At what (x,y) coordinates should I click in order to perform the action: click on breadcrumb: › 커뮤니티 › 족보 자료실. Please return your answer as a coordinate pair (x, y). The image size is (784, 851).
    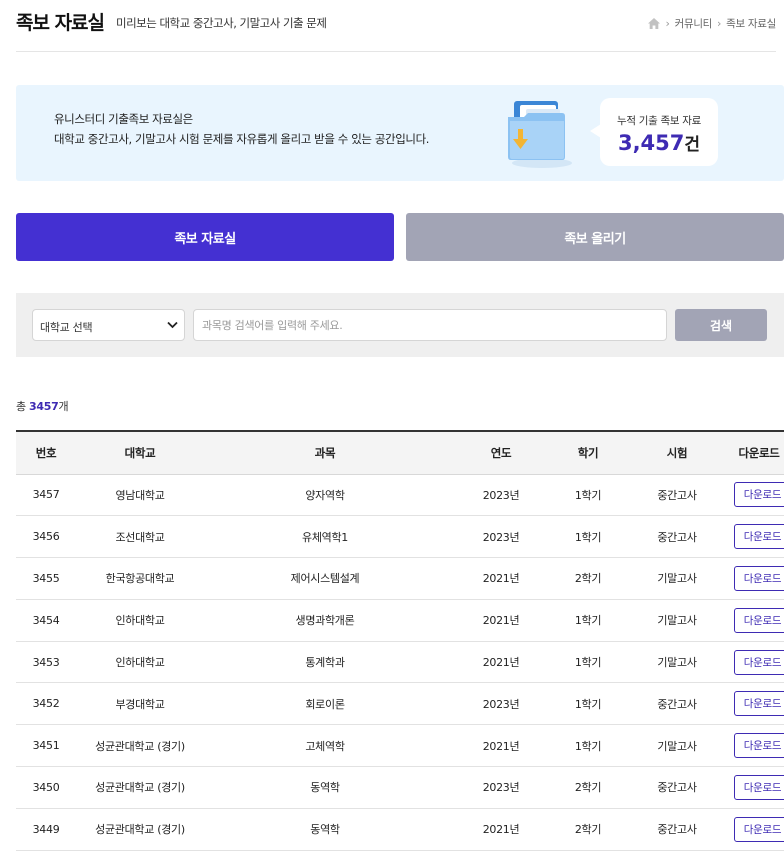
    Looking at the image, I should click on (712, 23).